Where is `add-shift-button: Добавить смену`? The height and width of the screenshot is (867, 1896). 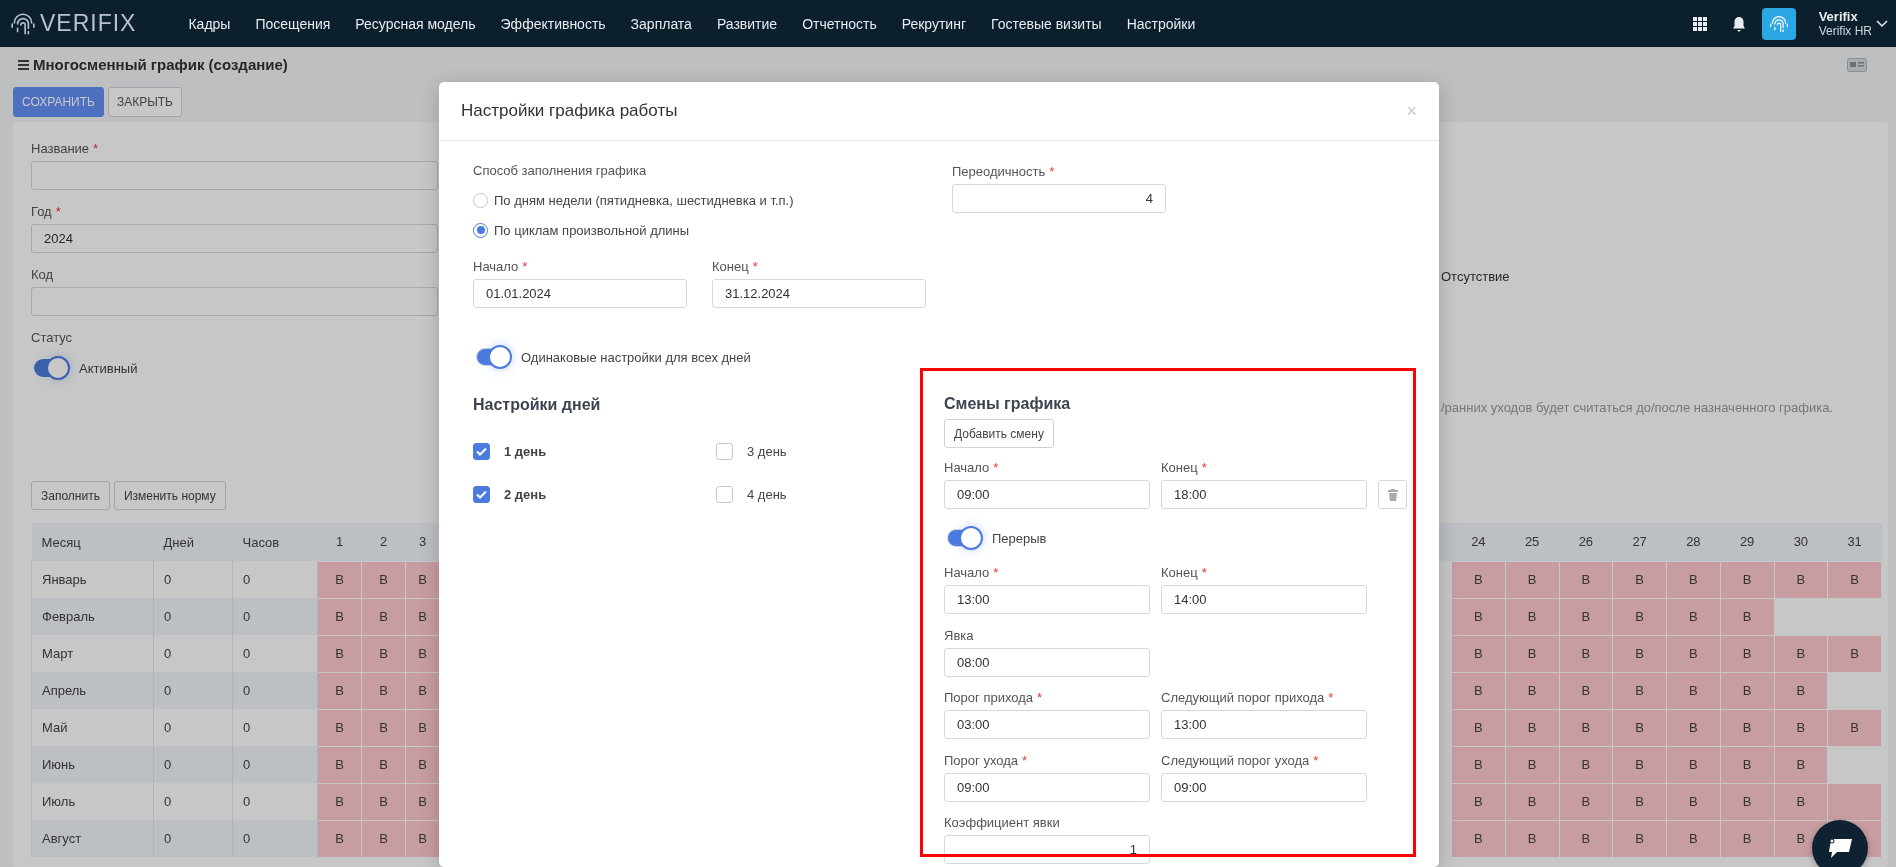
add-shift-button: Добавить смену is located at coordinates (999, 433).